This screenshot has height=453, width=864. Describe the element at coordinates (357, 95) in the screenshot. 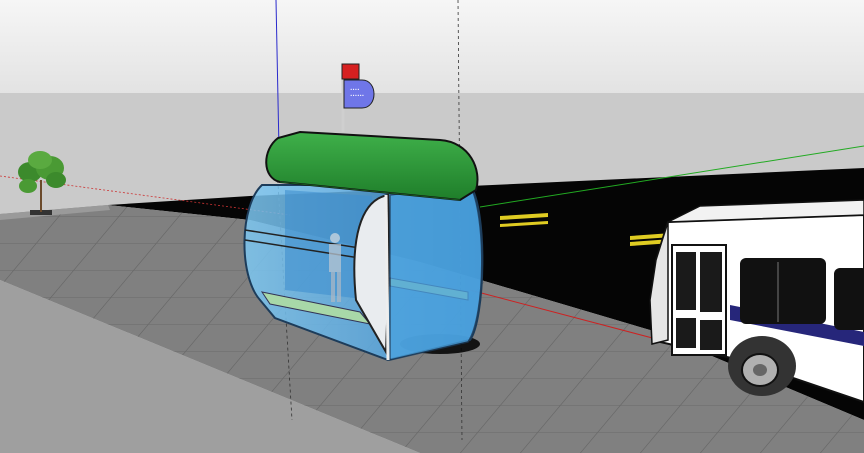

I see `sign-text-line2: ••••••` at that location.